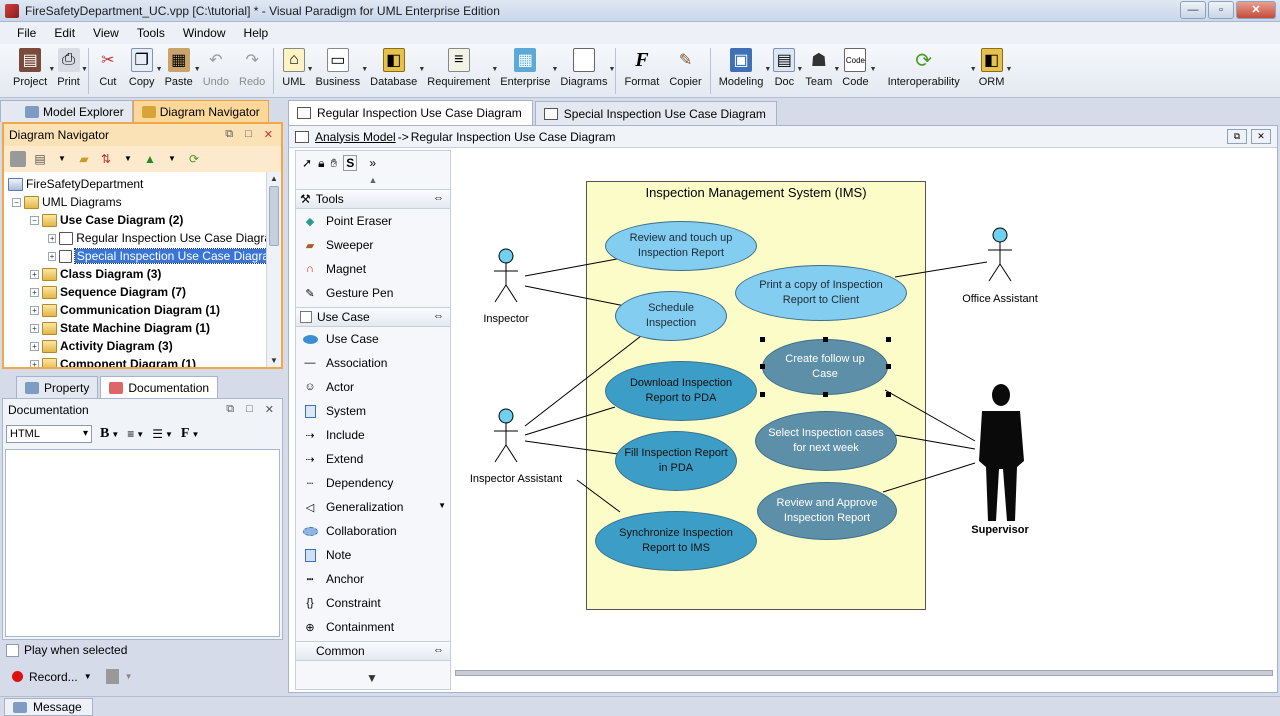 This screenshot has height=716, width=1280. Describe the element at coordinates (142, 310) in the screenshot. I see `tree-item-communication-group: + Communication Diagram (1)` at that location.